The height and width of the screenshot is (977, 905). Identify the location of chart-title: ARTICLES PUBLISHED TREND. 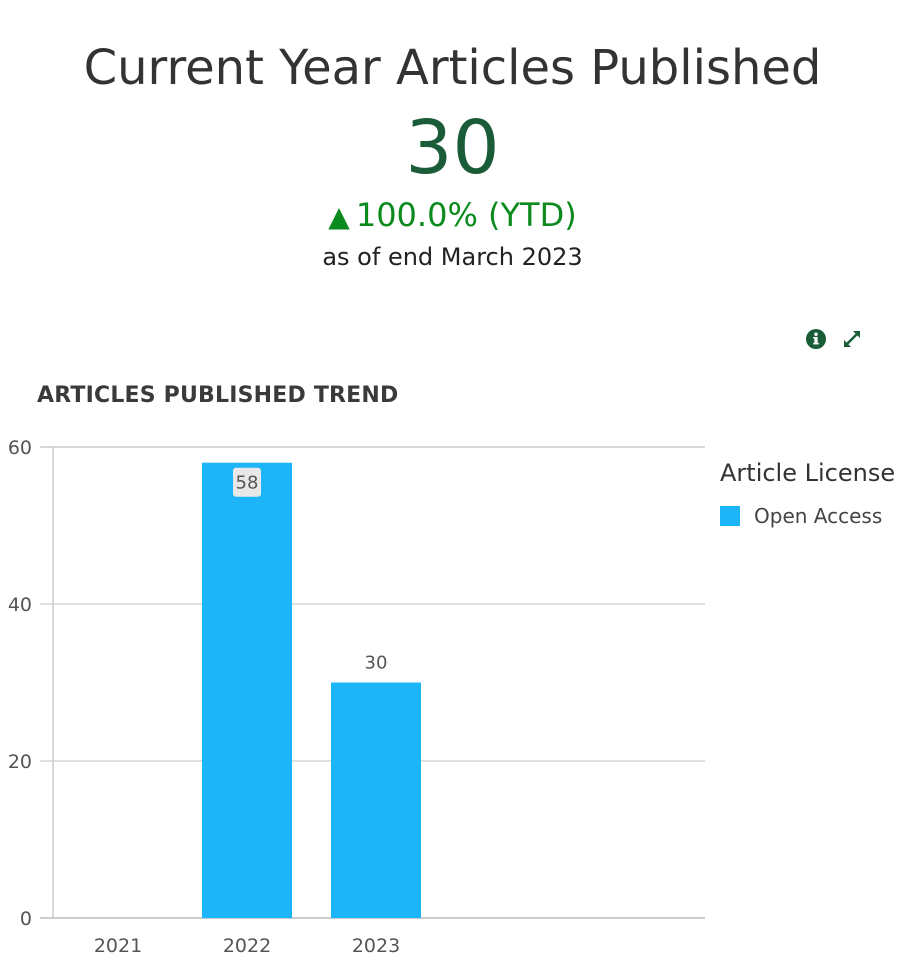
(218, 395).